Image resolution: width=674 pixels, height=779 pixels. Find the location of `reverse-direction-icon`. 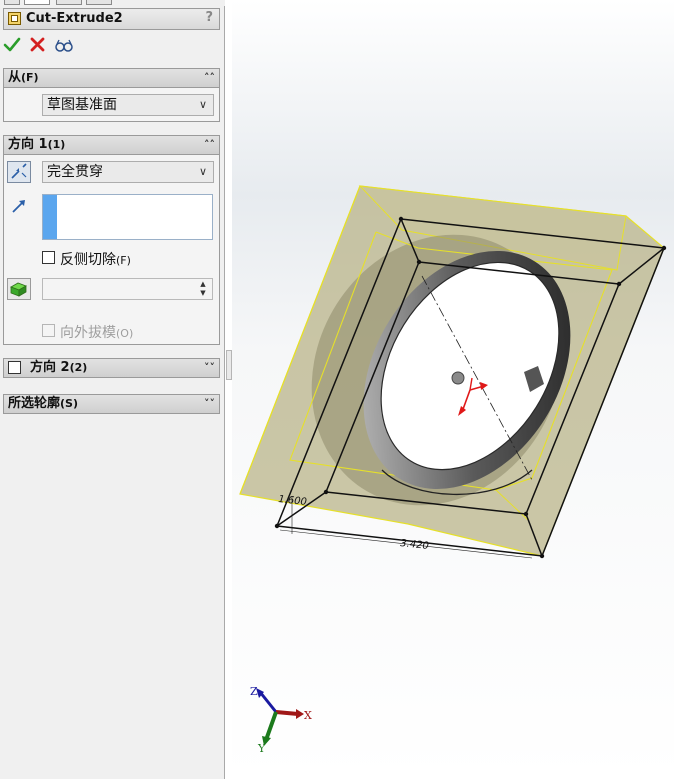

reverse-direction-icon is located at coordinates (19, 171).